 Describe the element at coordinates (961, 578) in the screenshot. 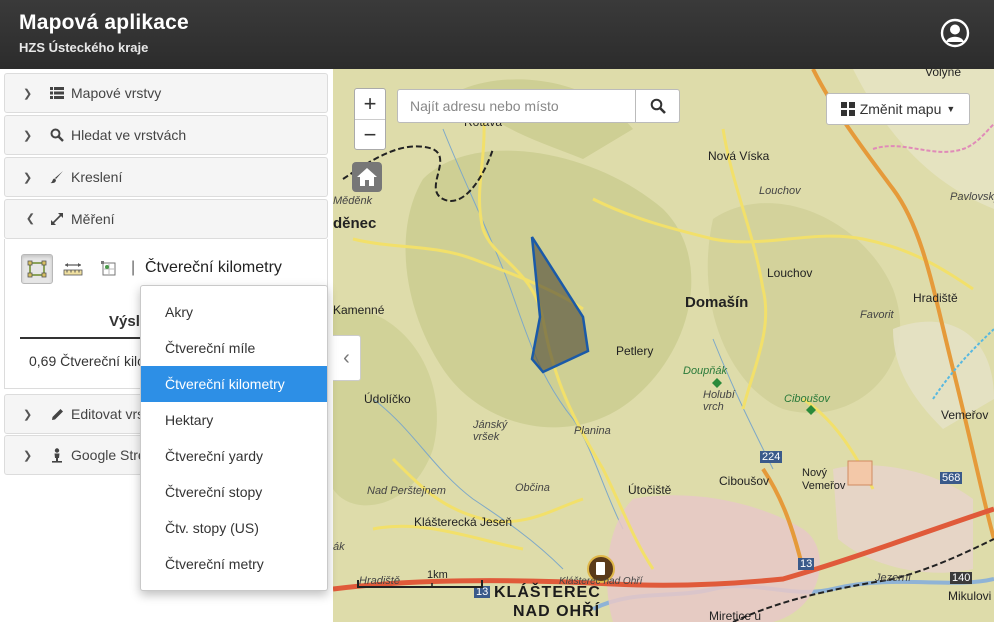

I see `road-number: 140` at that location.